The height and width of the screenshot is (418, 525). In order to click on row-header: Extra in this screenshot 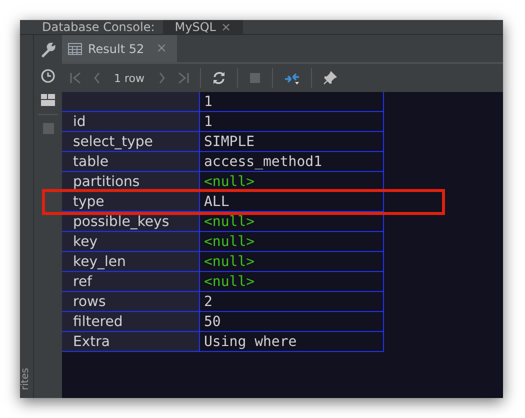, I will do `click(131, 342)`.